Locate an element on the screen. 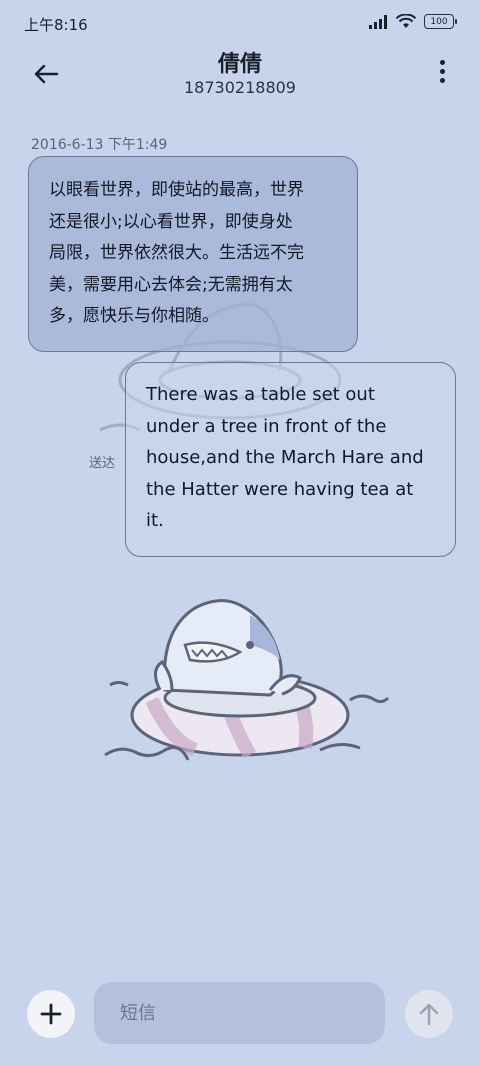 Image resolution: width=480 pixels, height=1066 pixels. conversation-header: 倩倩 18730218809 is located at coordinates (240, 79).